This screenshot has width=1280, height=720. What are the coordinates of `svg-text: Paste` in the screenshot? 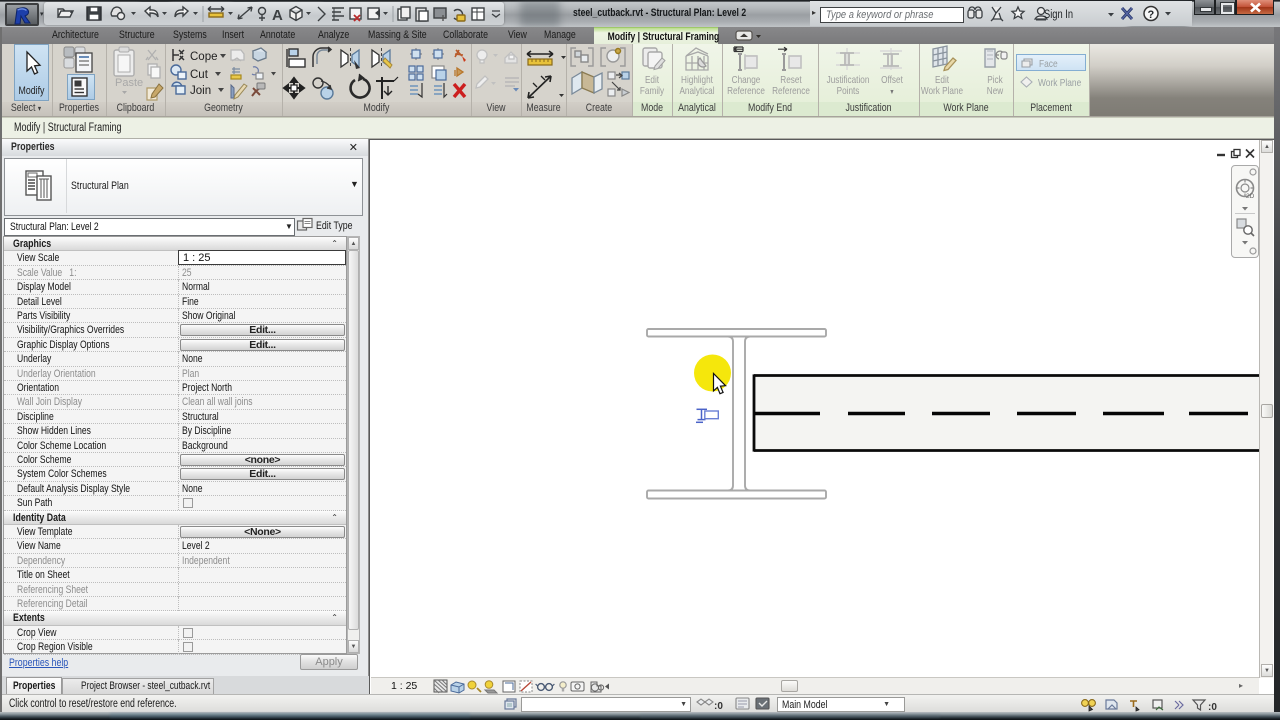 It's located at (129, 83).